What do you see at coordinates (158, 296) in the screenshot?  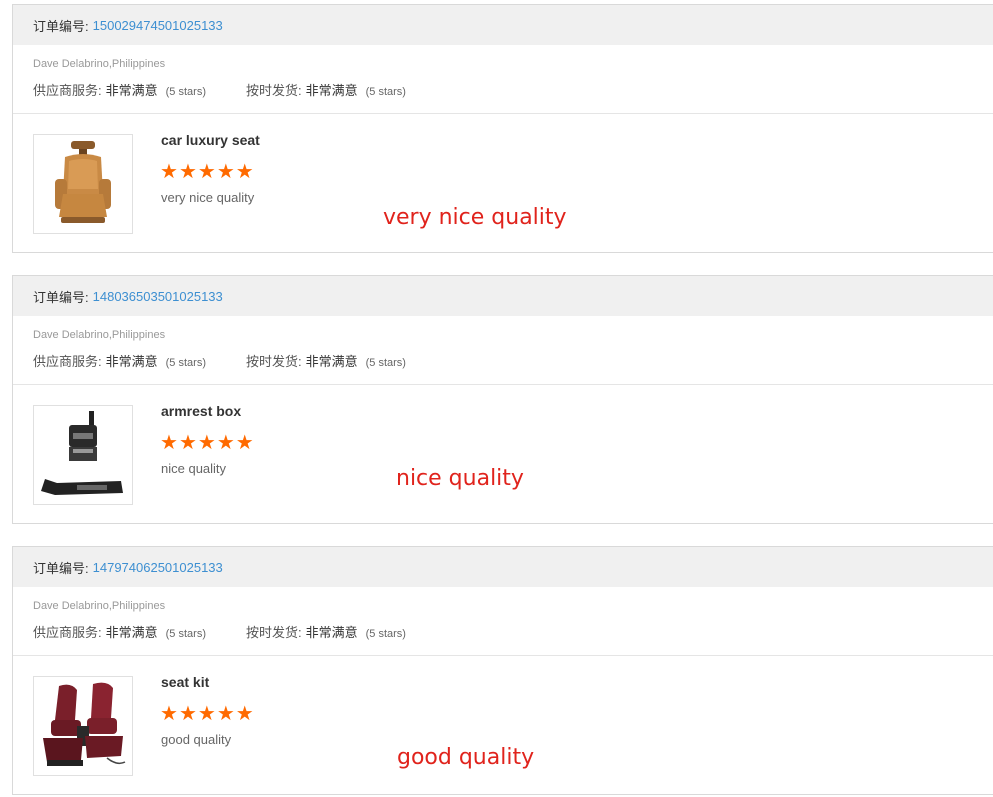 I see `order-number-link: 148036503501025133` at bounding box center [158, 296].